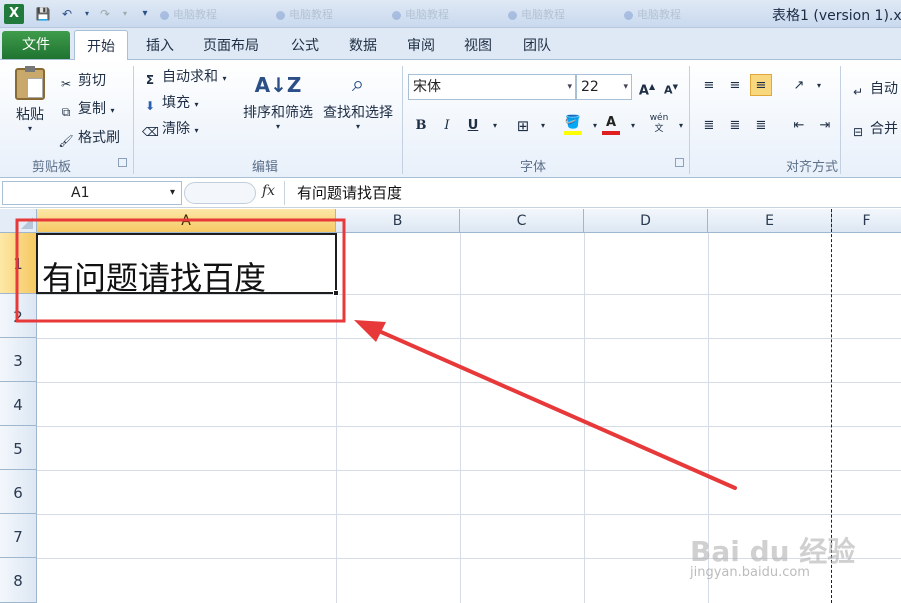 Image resolution: width=901 pixels, height=603 pixels. What do you see at coordinates (30, 83) in the screenshot?
I see `clipboard-icon` at bounding box center [30, 83].